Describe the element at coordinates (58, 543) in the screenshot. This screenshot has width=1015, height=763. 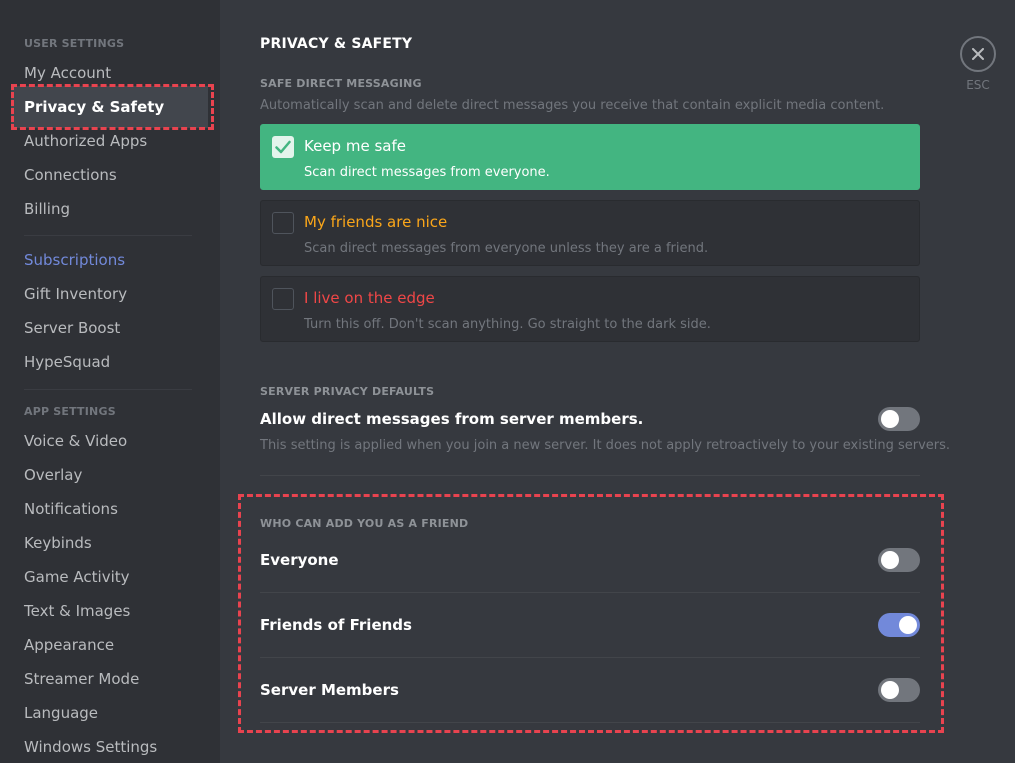
I see `sidebar-item-keybinds: Keybinds` at that location.